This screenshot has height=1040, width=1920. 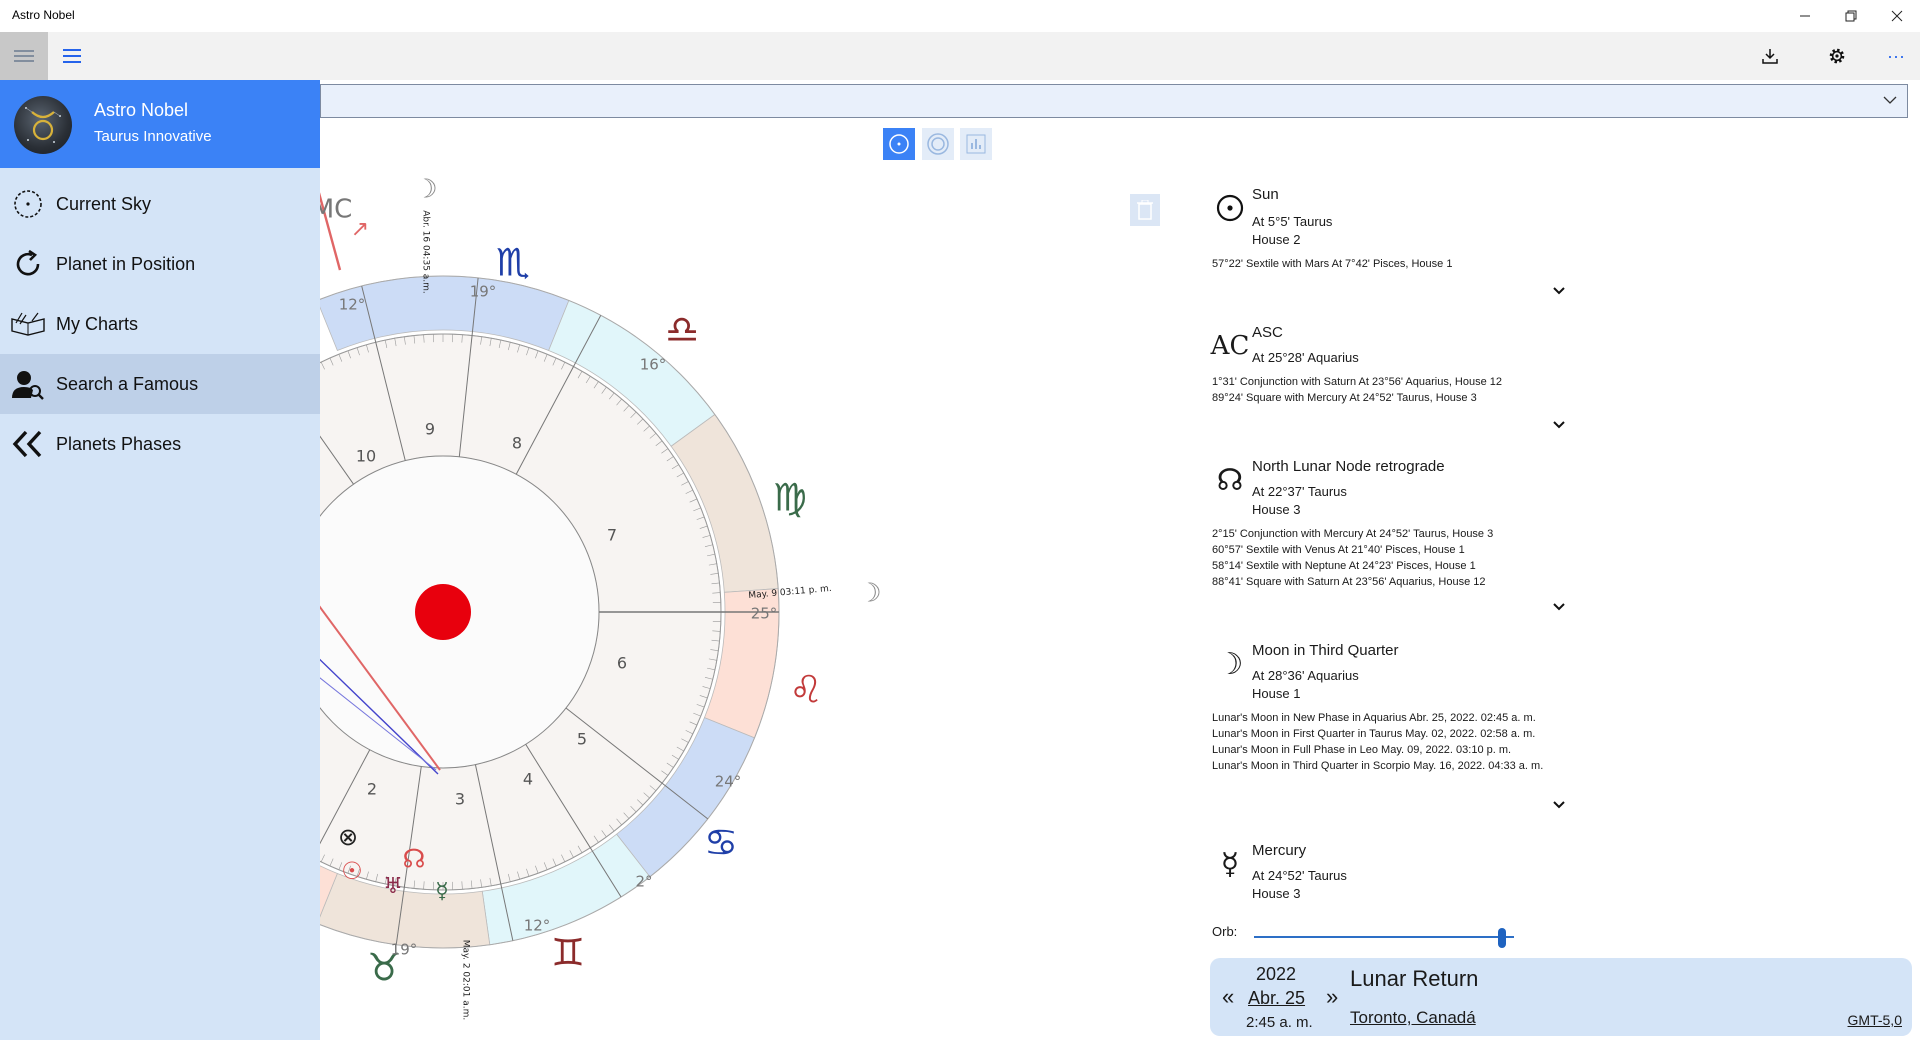 What do you see at coordinates (517, 443) in the screenshot?
I see `house-number: 8` at bounding box center [517, 443].